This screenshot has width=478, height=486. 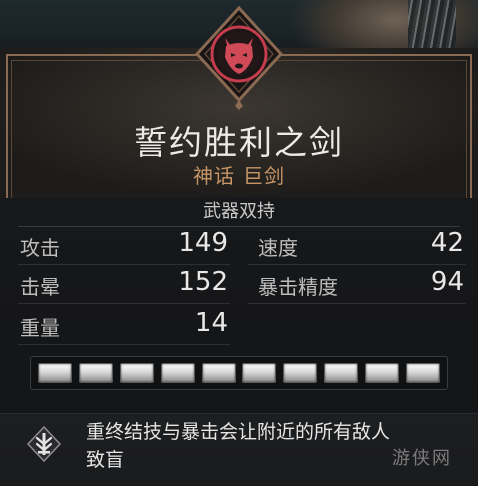 What do you see at coordinates (44, 444) in the screenshot?
I see `sword-ability-icon` at bounding box center [44, 444].